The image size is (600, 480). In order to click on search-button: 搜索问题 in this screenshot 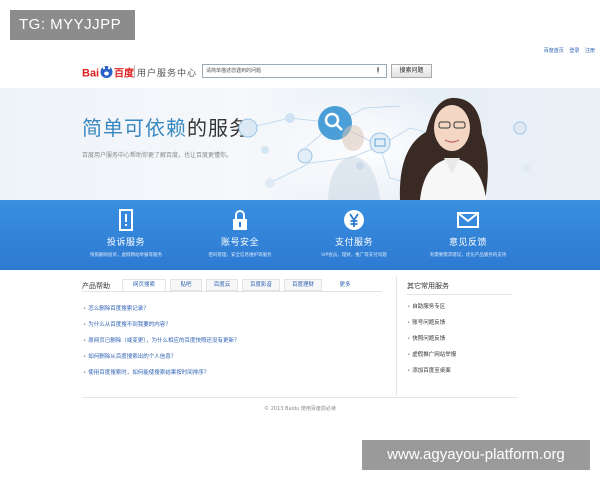, I will do `click(411, 71)`.